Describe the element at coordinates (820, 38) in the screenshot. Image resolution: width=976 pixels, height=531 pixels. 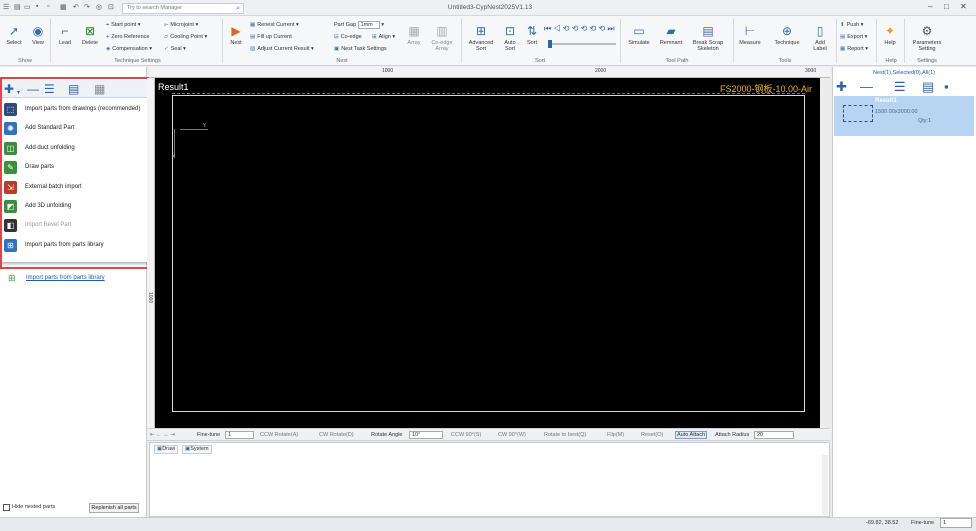
I see `add-label-button: ▯ Add Label` at that location.